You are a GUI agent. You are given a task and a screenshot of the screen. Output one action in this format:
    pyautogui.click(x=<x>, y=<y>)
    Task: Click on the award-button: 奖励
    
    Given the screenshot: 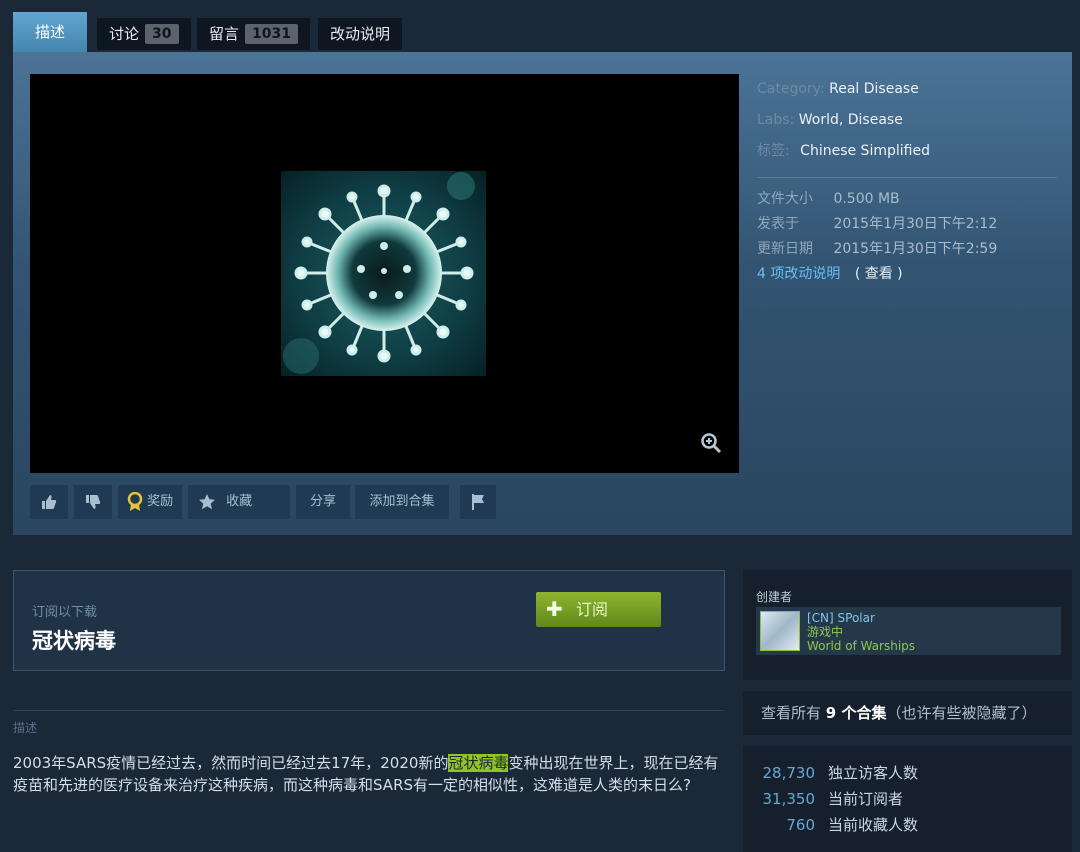 What is the action you would take?
    pyautogui.click(x=150, y=502)
    